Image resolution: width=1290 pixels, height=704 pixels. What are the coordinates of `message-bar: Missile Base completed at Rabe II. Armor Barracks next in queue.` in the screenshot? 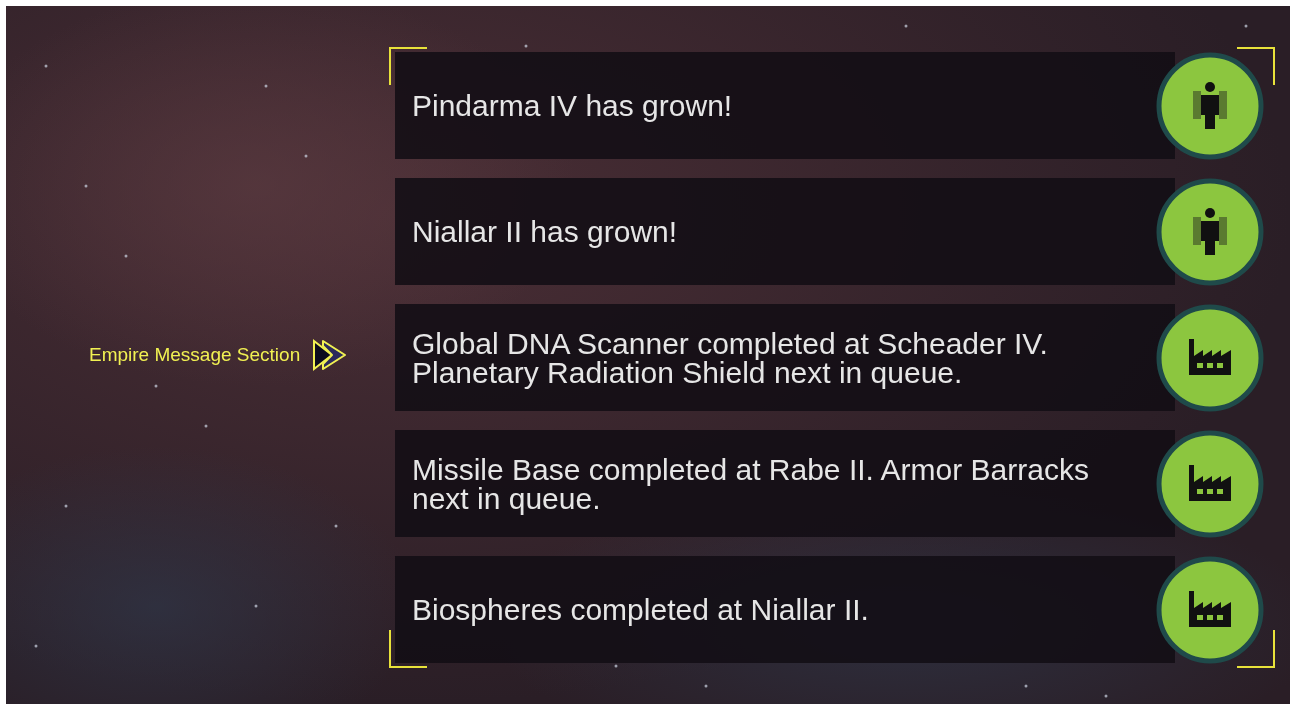 It's located at (785, 483).